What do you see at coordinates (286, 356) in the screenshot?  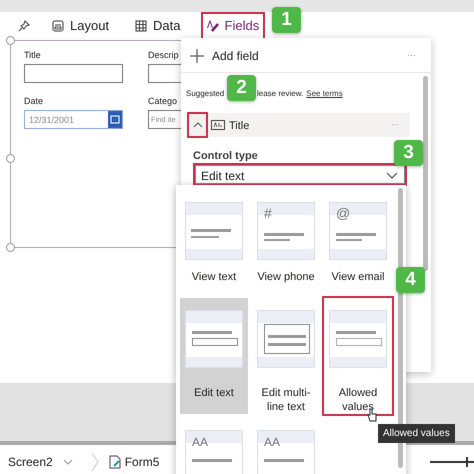 I see `control-option: Edit multi-line text` at bounding box center [286, 356].